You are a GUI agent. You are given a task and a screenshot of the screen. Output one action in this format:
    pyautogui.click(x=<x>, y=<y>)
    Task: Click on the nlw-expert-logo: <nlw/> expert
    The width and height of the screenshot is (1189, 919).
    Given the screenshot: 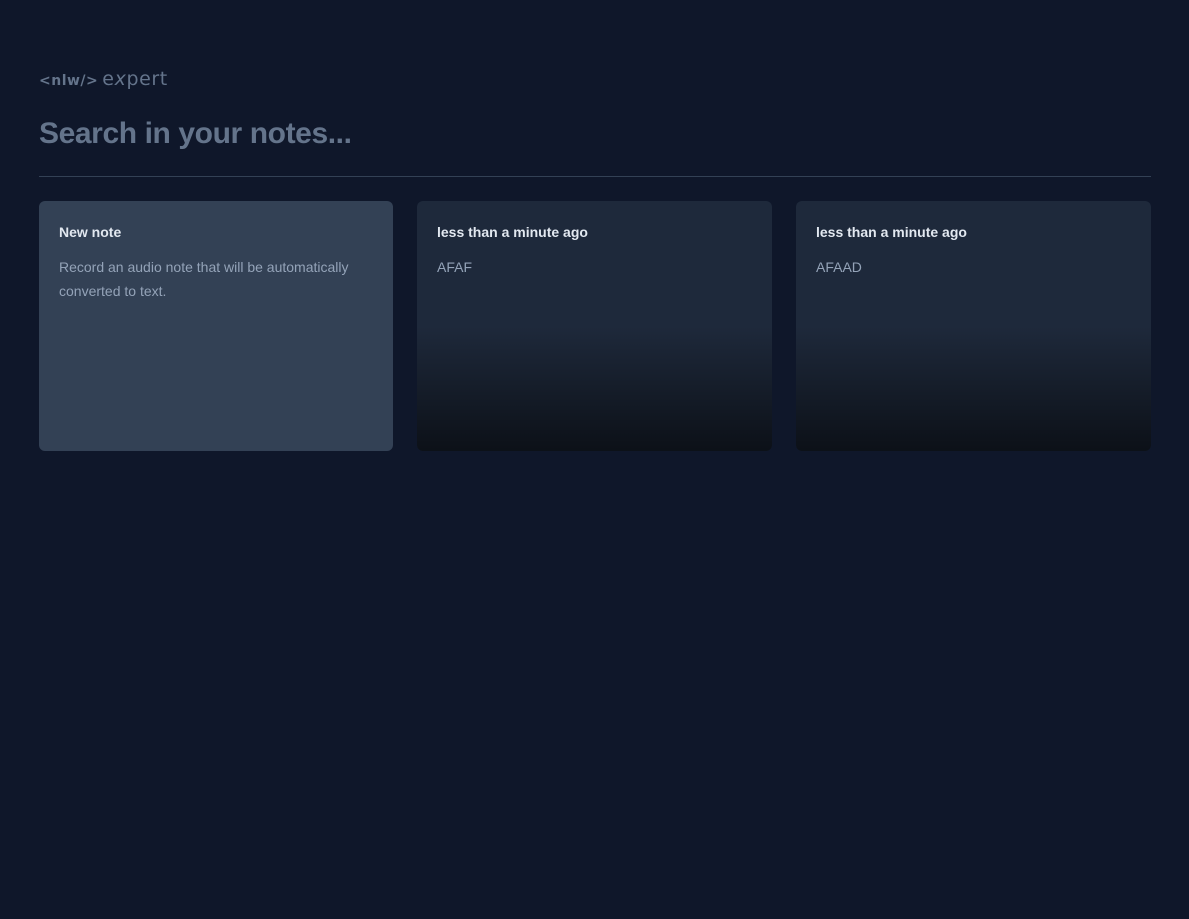 What is the action you would take?
    pyautogui.click(x=103, y=79)
    